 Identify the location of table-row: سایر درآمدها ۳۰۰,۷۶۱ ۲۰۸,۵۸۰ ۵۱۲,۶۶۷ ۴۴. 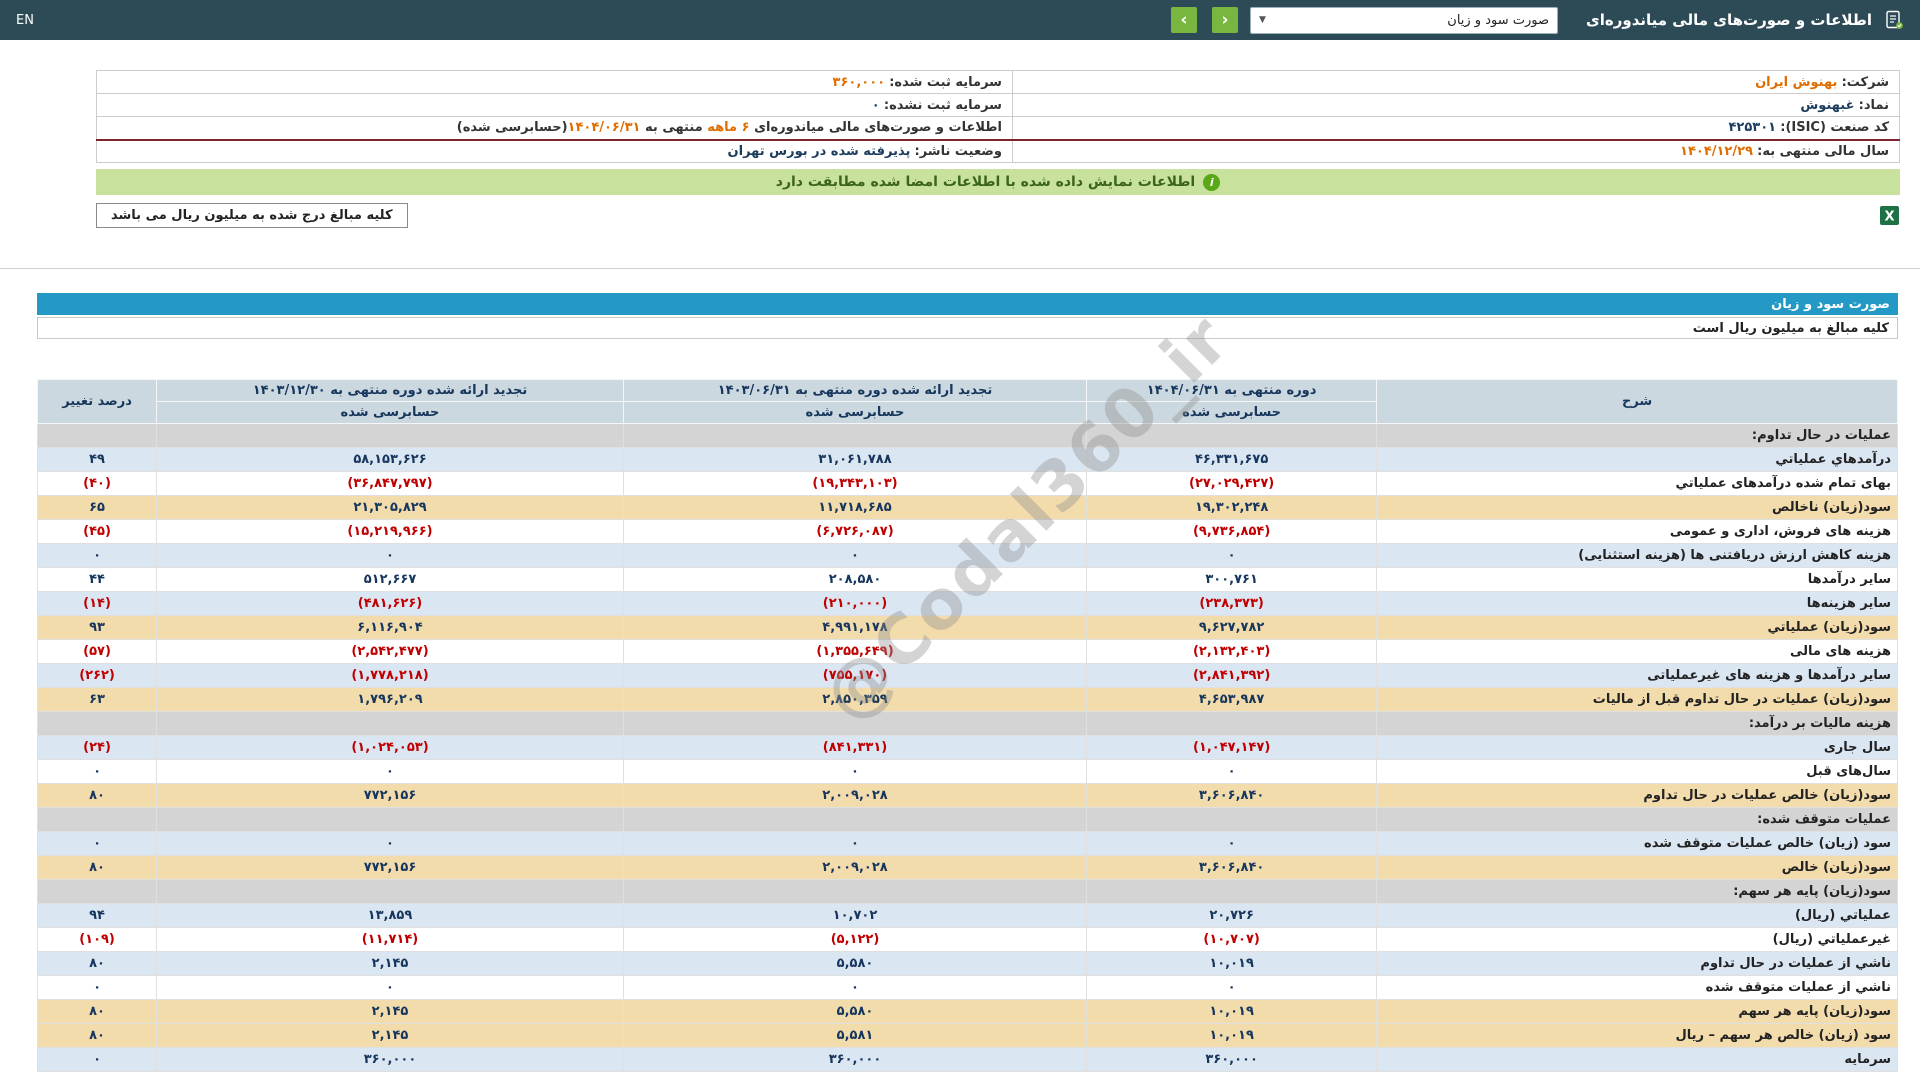
(967, 579).